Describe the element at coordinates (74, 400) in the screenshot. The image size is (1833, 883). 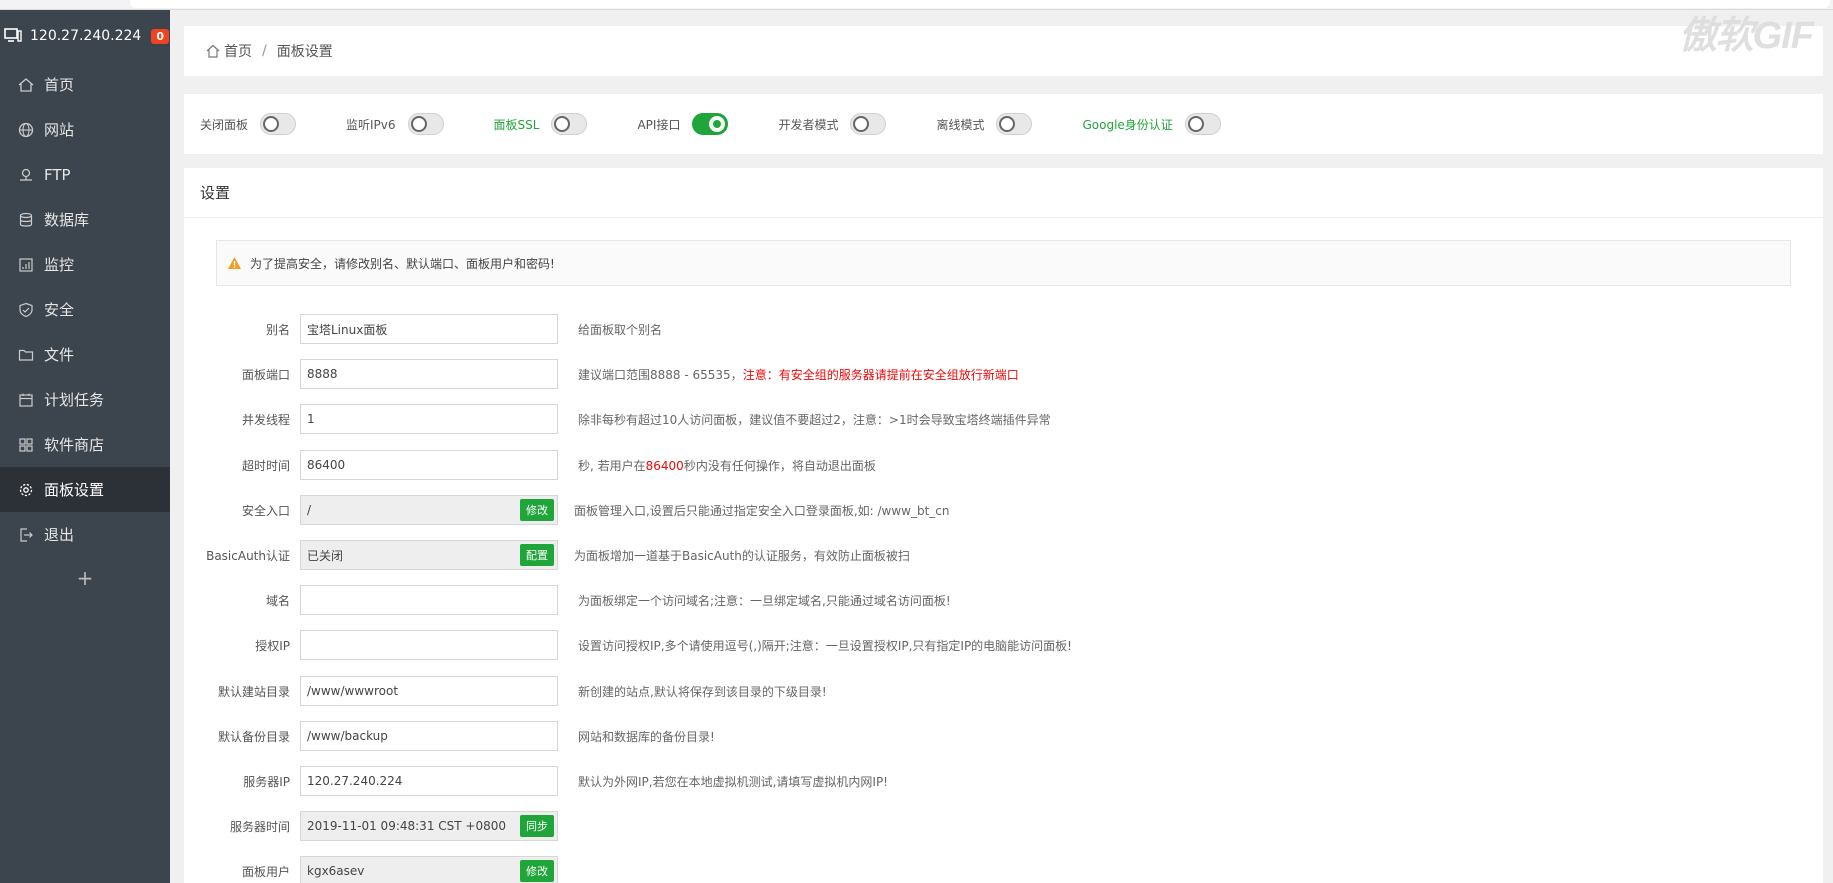
I see `sidebar-item-label: 计划任务` at that location.